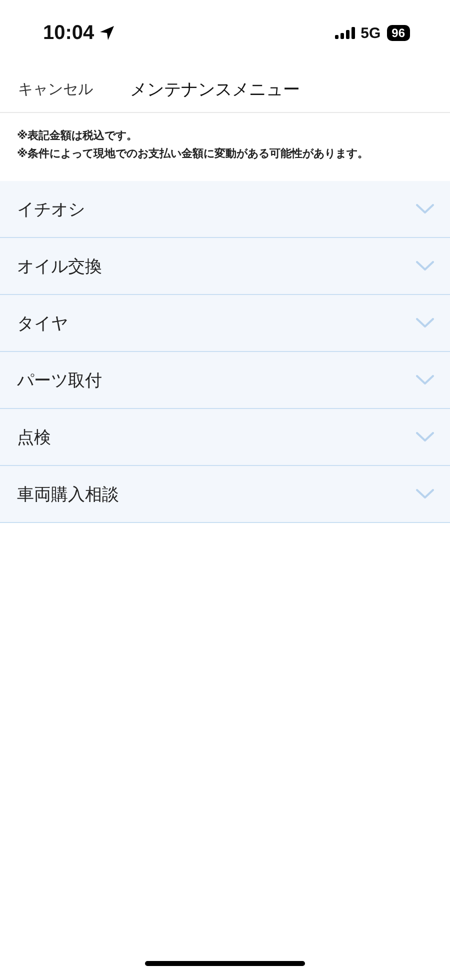 Image resolution: width=450 pixels, height=976 pixels. What do you see at coordinates (68, 495) in the screenshot?
I see `menu-label: 車両購入相談` at bounding box center [68, 495].